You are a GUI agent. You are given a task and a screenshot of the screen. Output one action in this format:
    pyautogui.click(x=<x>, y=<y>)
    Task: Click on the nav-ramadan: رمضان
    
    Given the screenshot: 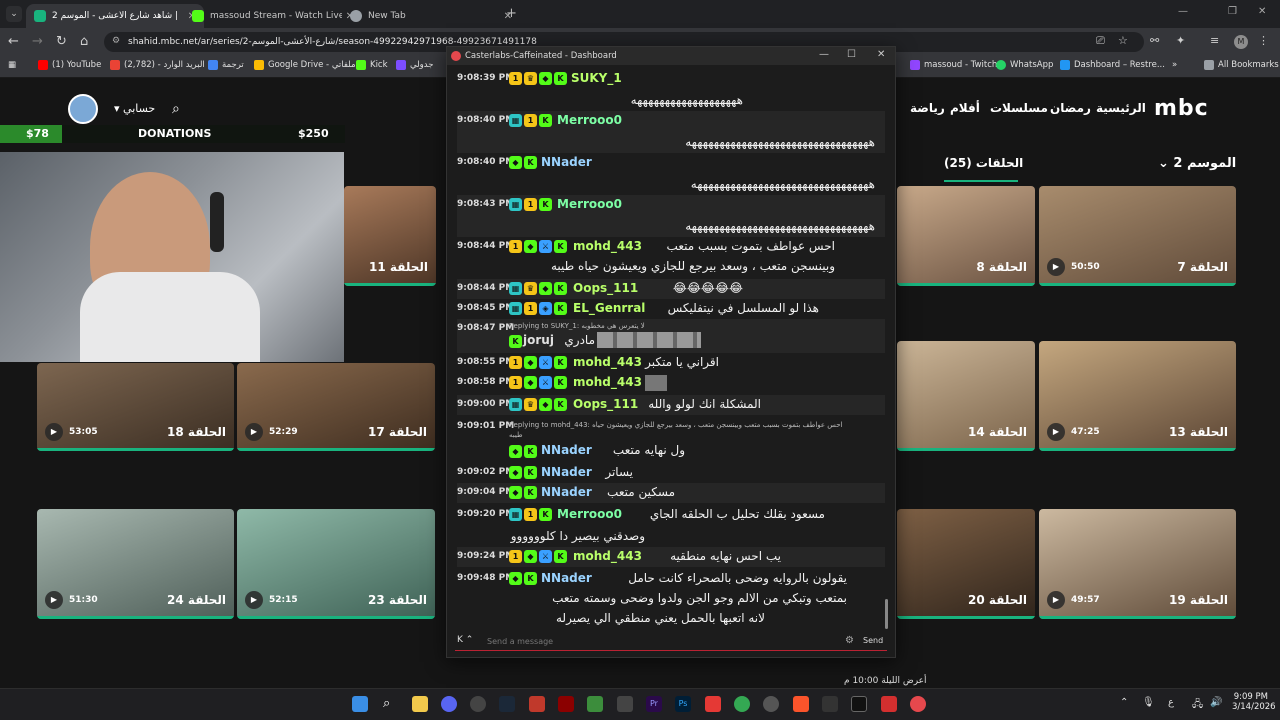 What is the action you would take?
    pyautogui.click(x=1070, y=108)
    